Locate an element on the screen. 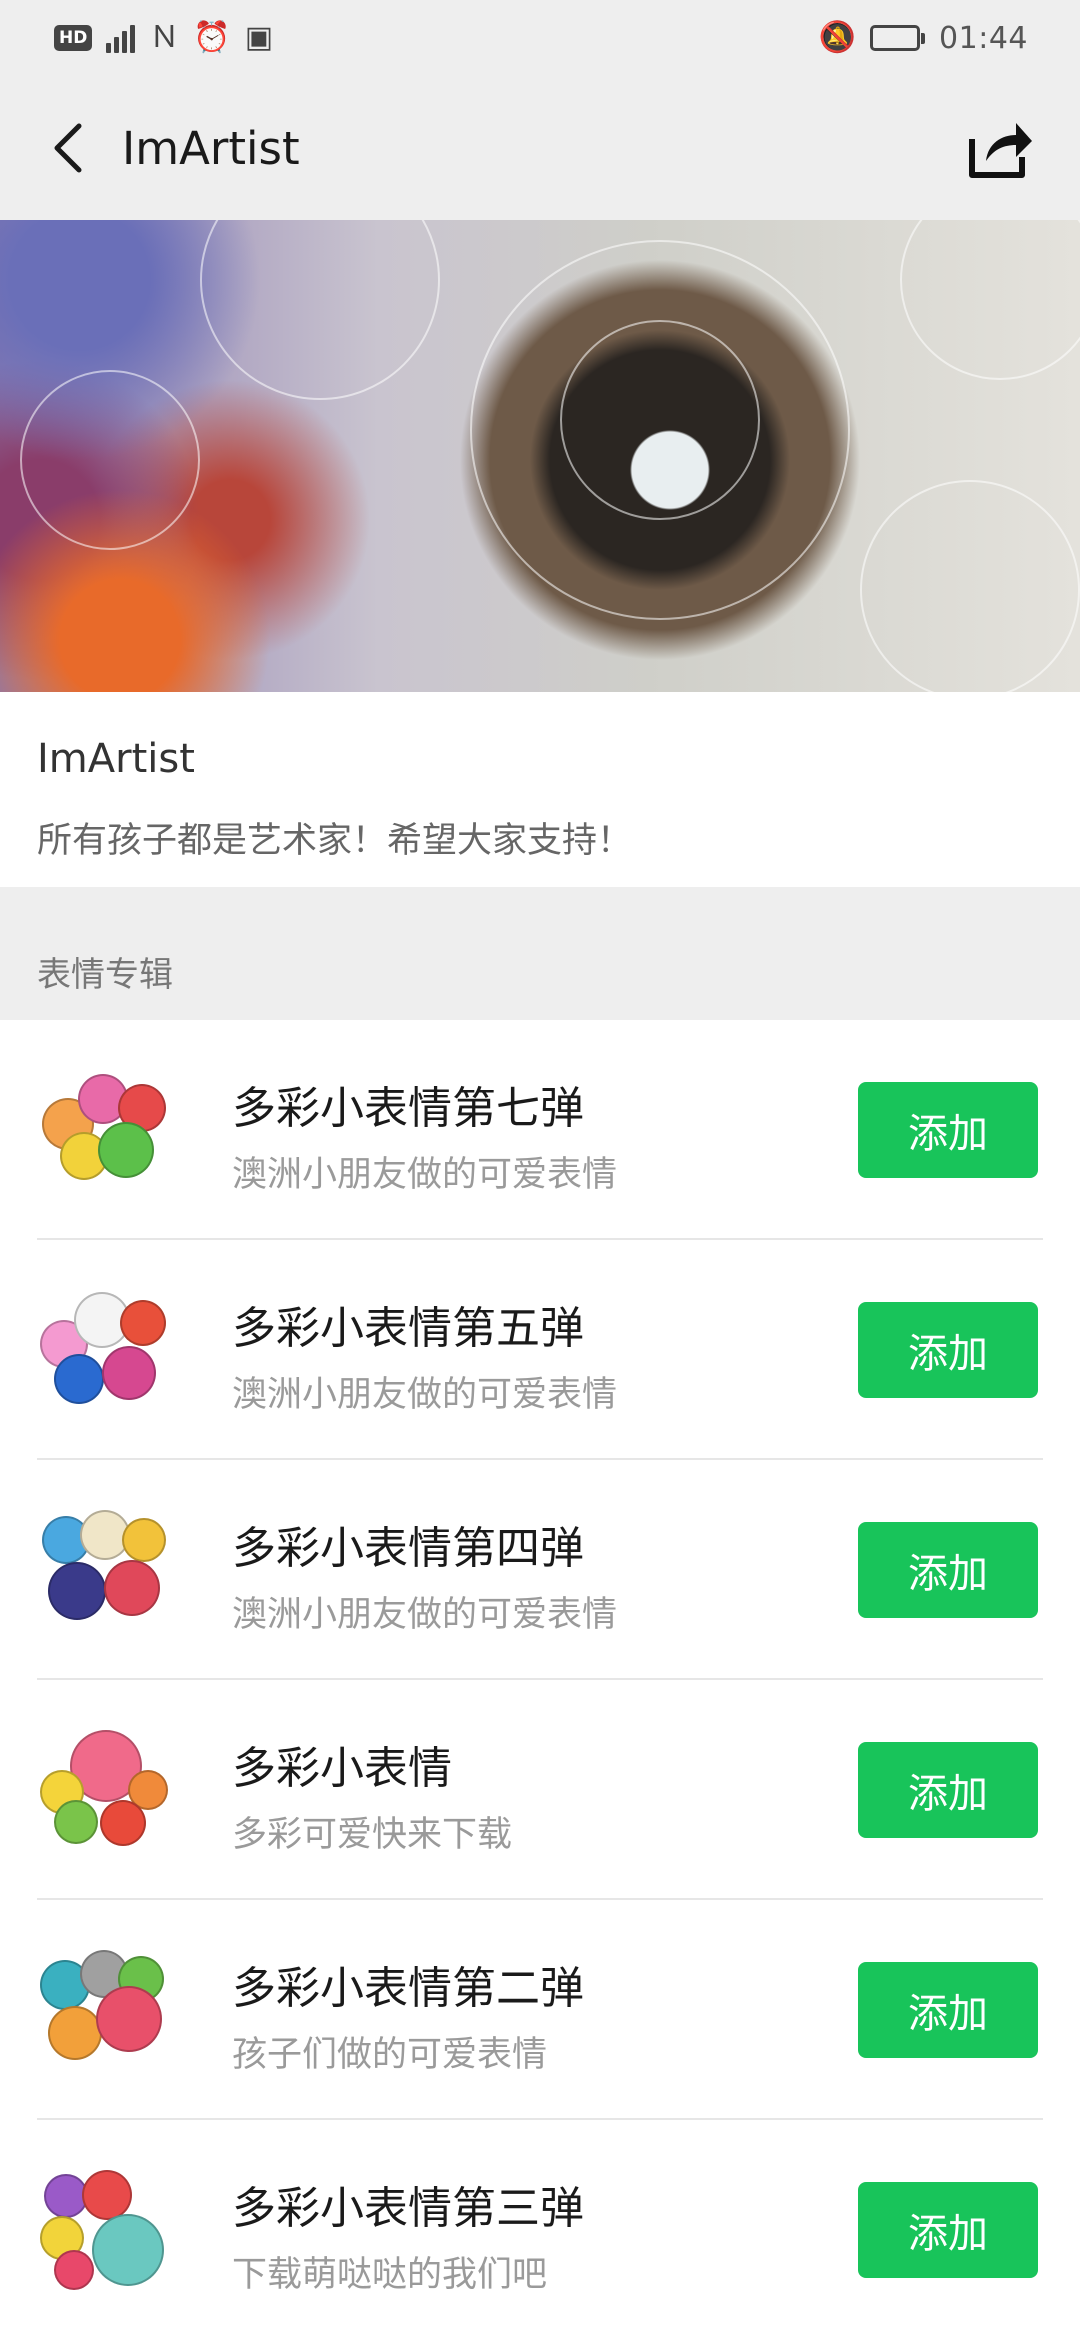  back-button is located at coordinates (69, 148).